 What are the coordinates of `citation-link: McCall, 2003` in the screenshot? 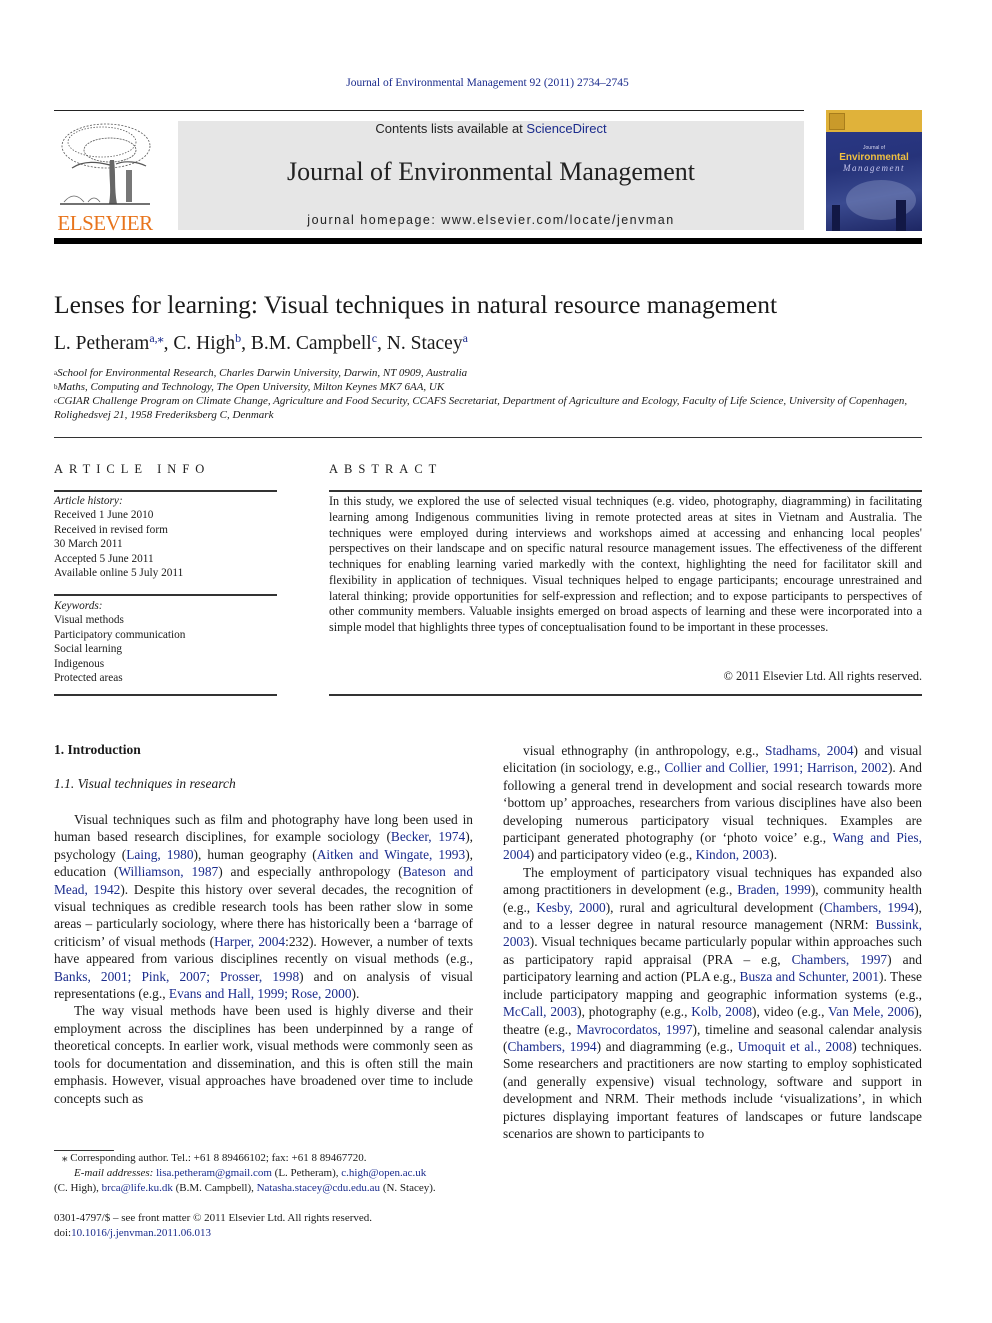 It's located at (540, 1011).